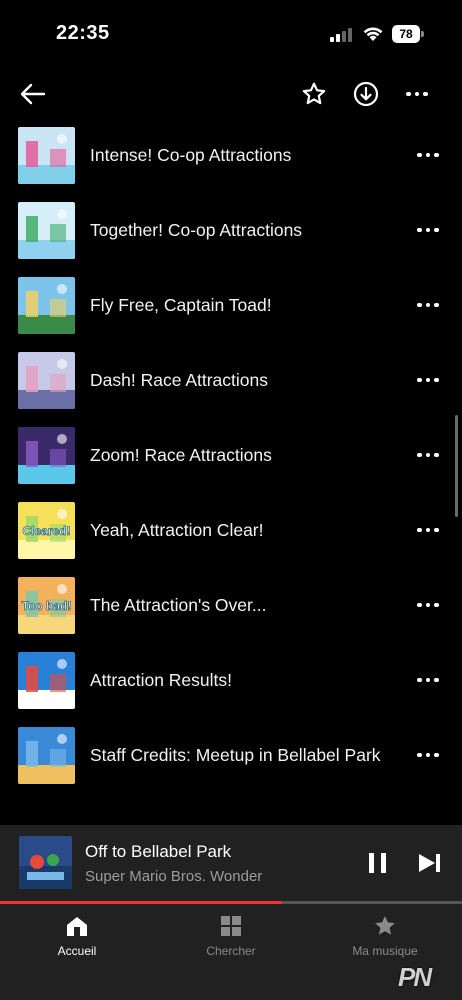 Image resolution: width=462 pixels, height=1000 pixels. I want to click on track-row: Dash! Race Attractions, so click(231, 380).